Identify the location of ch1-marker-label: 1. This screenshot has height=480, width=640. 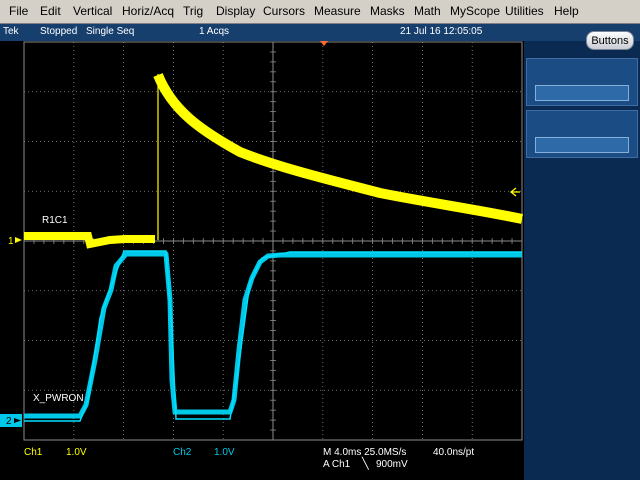
(11, 241).